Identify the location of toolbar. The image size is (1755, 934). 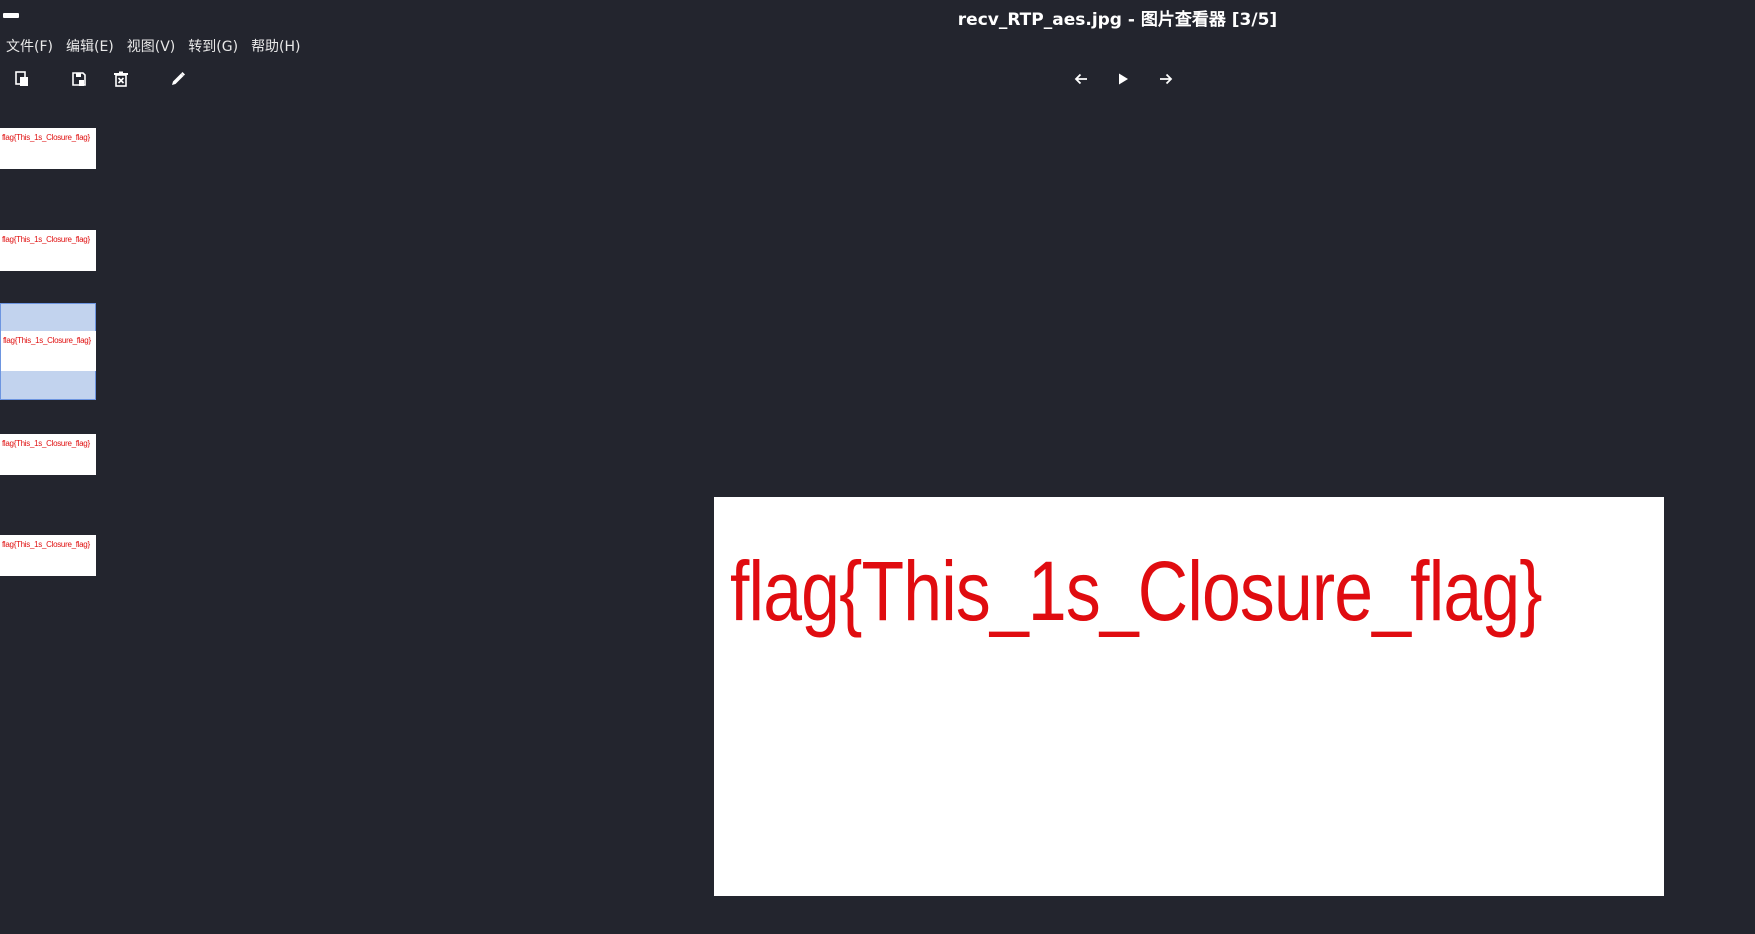
(877, 79).